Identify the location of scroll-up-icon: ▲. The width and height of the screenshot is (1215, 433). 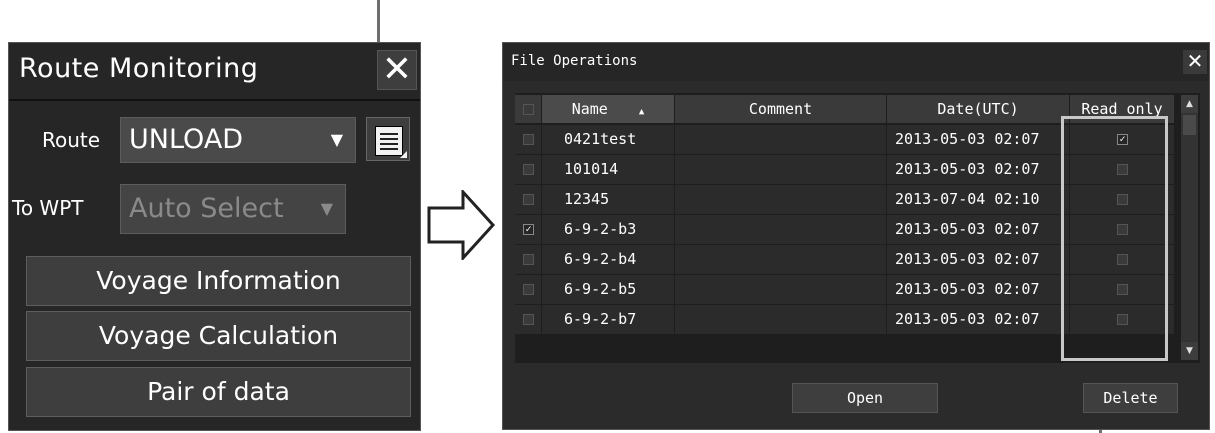
(1189, 104).